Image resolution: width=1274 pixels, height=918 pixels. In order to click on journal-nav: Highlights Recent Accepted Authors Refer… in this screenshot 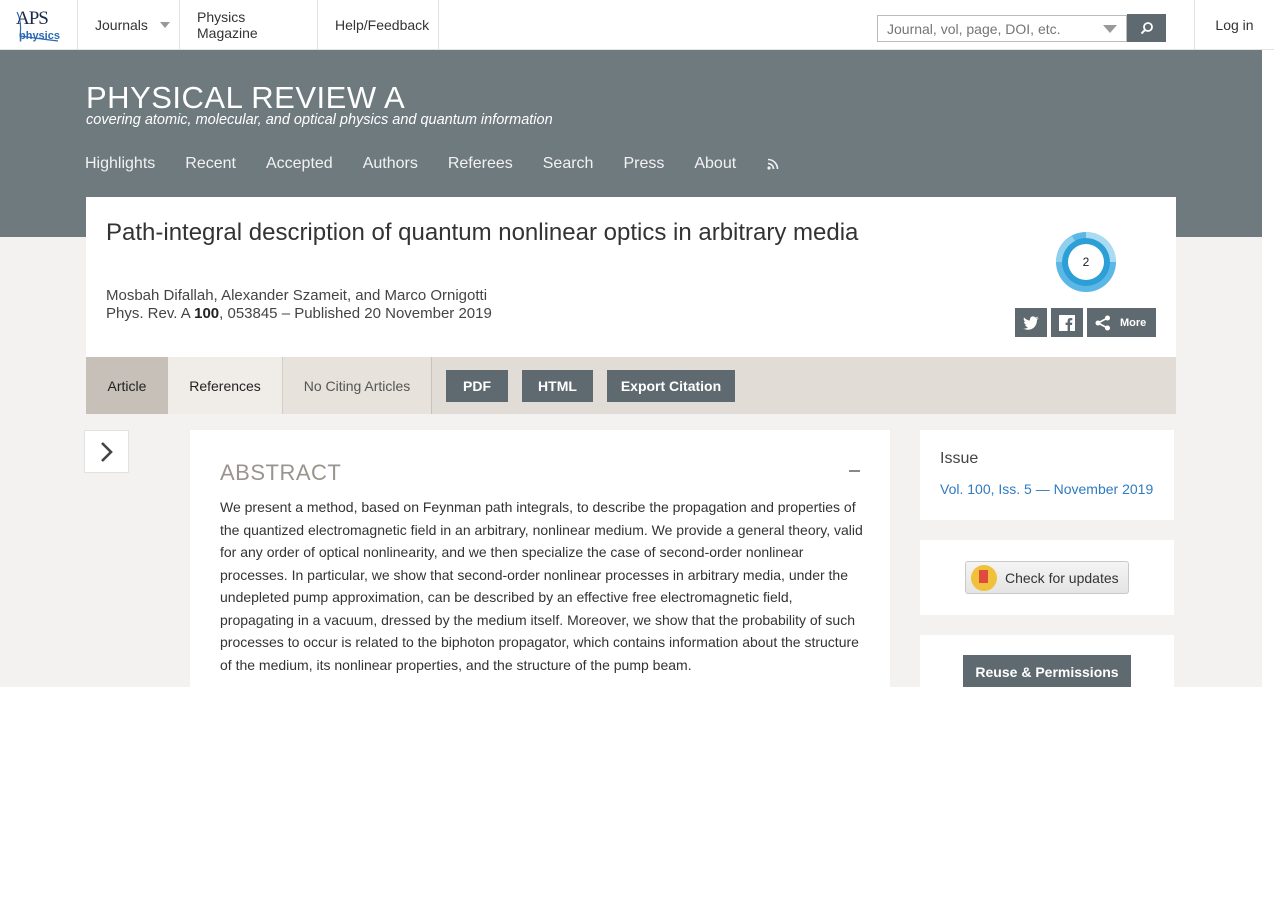, I will do `click(425, 164)`.